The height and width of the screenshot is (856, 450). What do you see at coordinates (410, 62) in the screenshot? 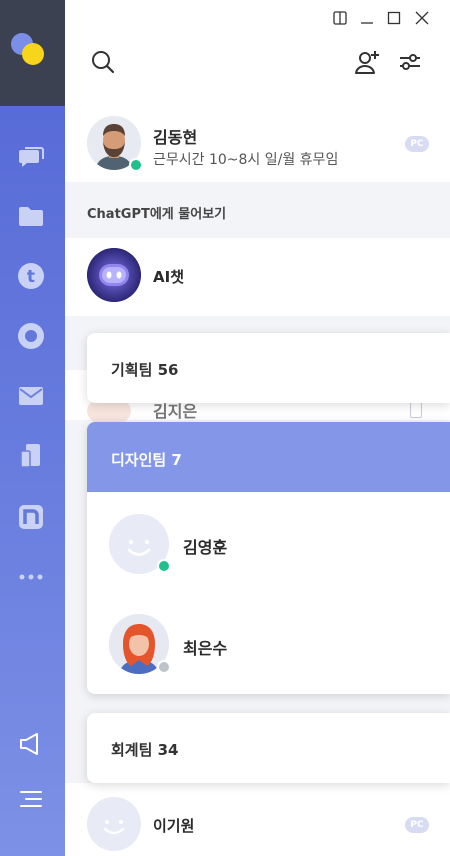
I see `sliders-icon` at bounding box center [410, 62].